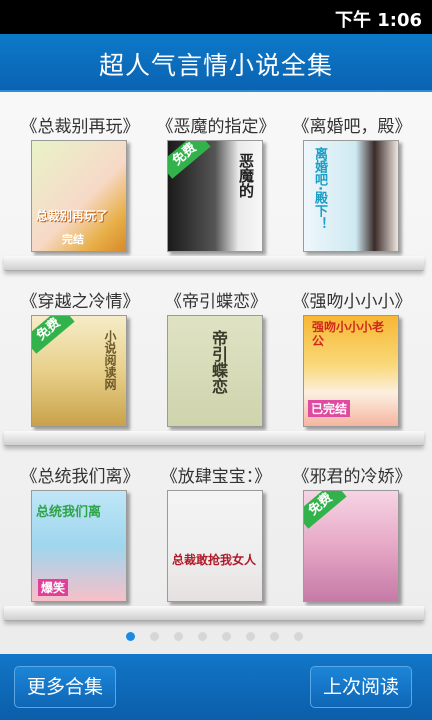  What do you see at coordinates (218, 362) in the screenshot?
I see `cover-title: 帝引蝶恋` at bounding box center [218, 362].